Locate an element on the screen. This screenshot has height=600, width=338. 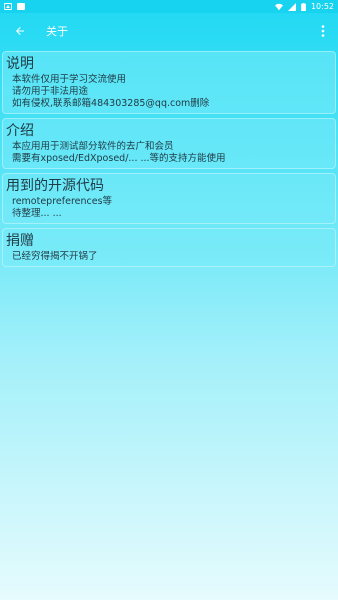
card-line: 本软件仅用于学习交流使用 is located at coordinates (69, 79).